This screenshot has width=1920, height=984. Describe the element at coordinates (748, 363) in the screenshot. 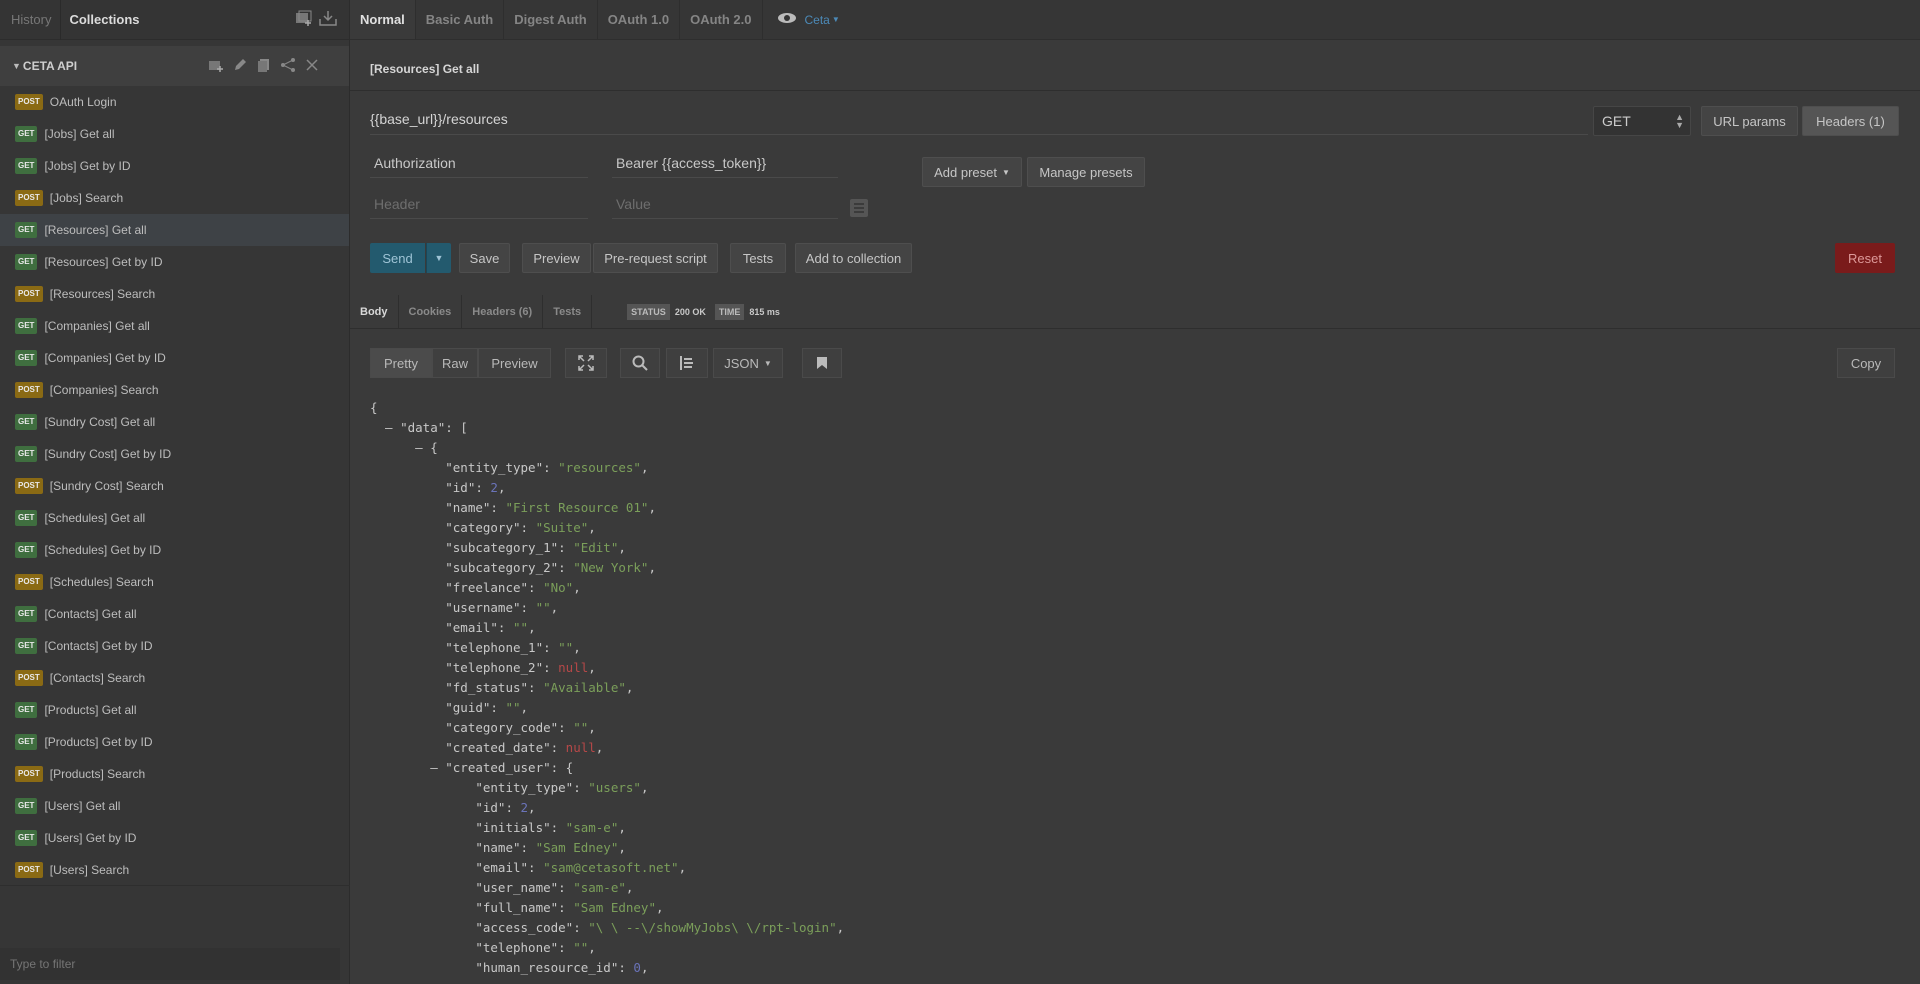

I see `format-select: JSON ▼` at that location.